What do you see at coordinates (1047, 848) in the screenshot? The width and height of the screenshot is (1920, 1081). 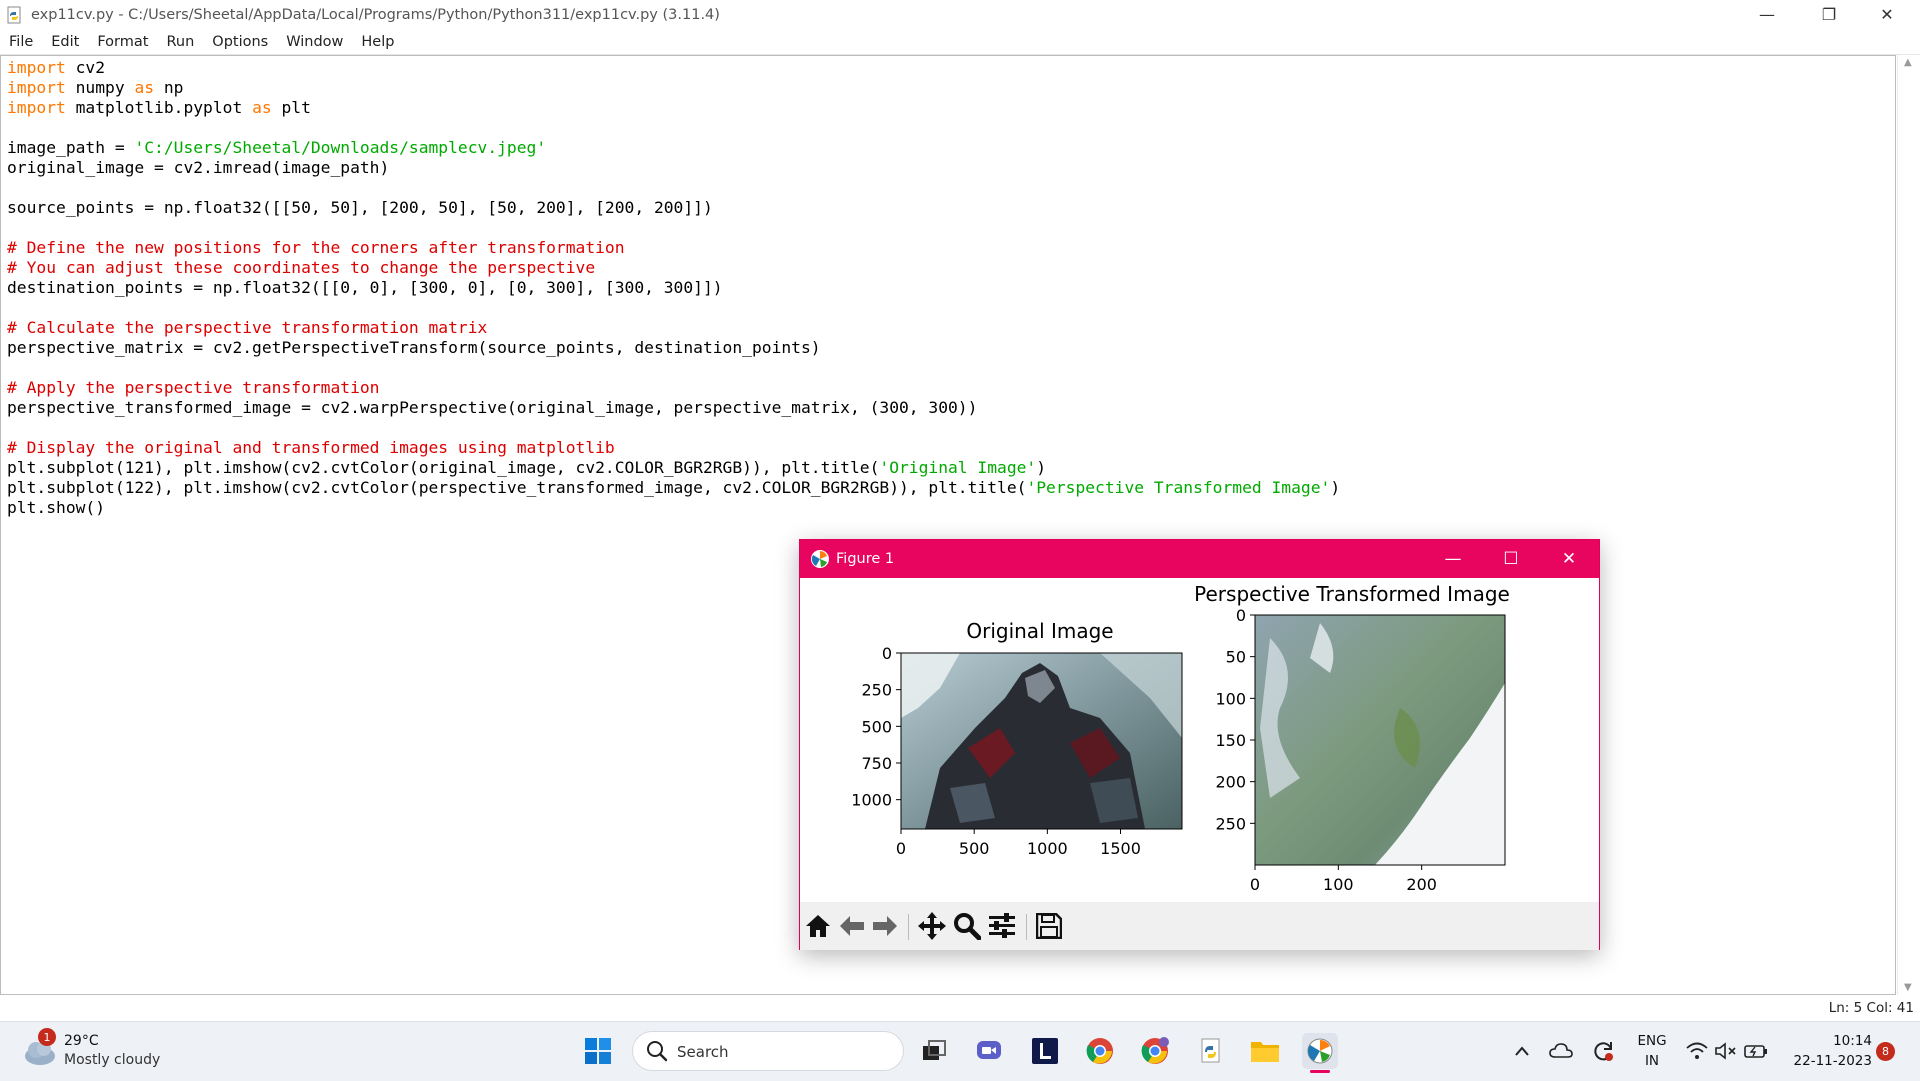 I see `x-tick-label: 1000` at bounding box center [1047, 848].